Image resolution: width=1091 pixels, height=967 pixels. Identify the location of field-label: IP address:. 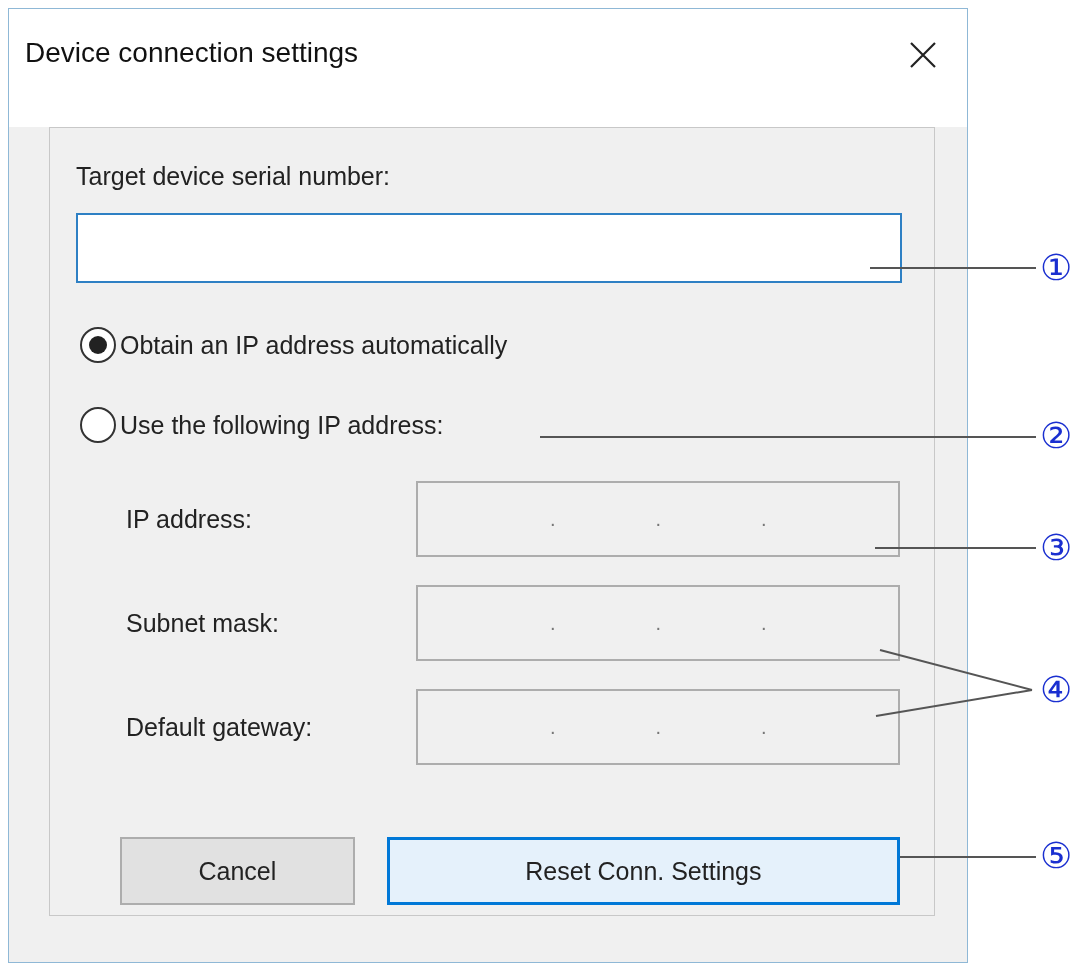
(189, 519).